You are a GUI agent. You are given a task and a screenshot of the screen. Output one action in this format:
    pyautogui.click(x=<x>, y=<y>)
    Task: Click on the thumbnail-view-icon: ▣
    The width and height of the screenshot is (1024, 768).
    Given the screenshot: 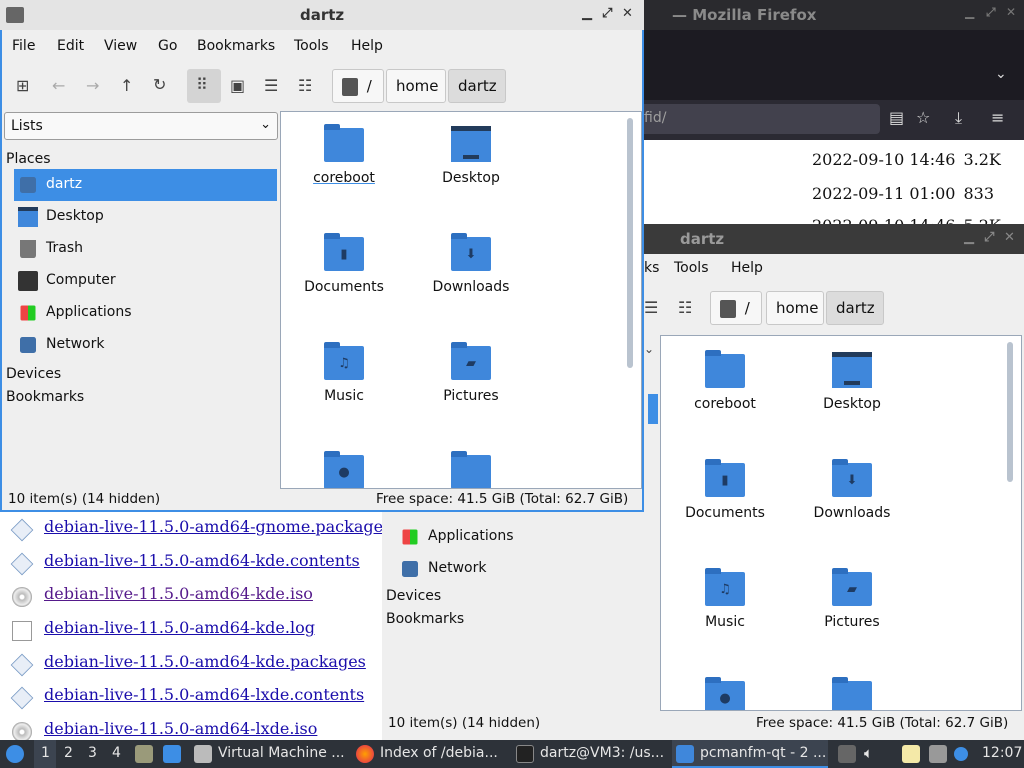 What is the action you would take?
    pyautogui.click(x=237, y=85)
    